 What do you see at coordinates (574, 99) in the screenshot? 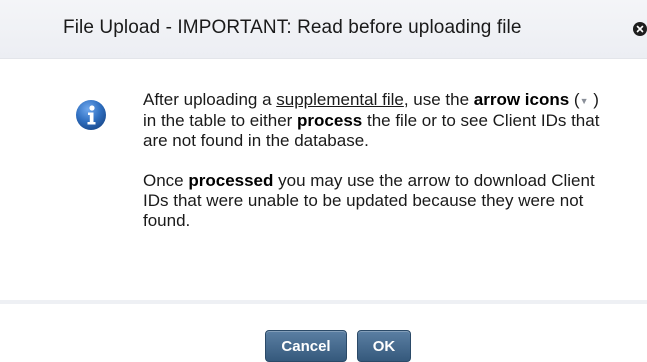
I see `message-text: (` at bounding box center [574, 99].